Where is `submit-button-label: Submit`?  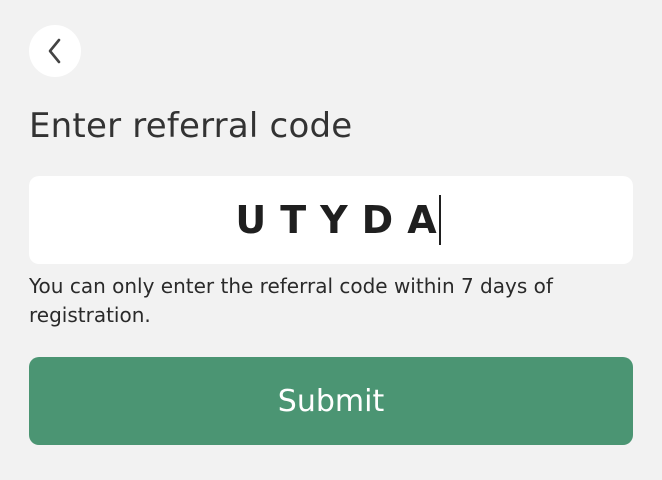 submit-button-label: Submit is located at coordinates (331, 401).